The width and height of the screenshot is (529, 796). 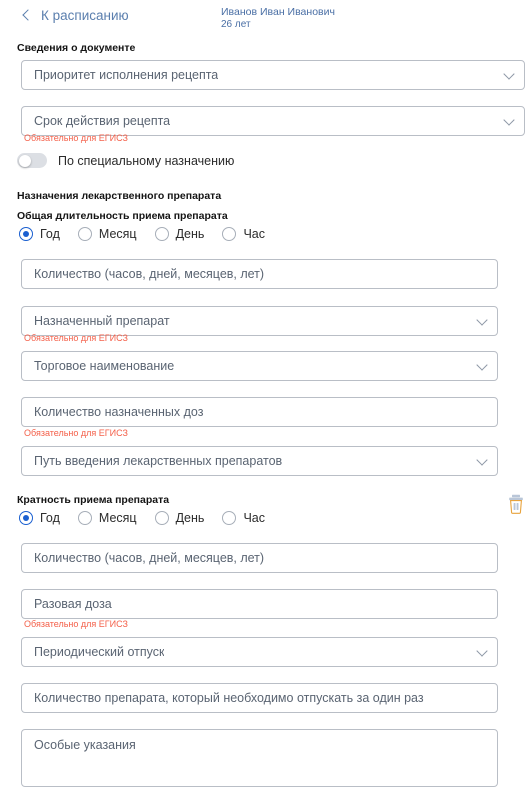 What do you see at coordinates (24, 160) in the screenshot?
I see `toggle-knob` at bounding box center [24, 160].